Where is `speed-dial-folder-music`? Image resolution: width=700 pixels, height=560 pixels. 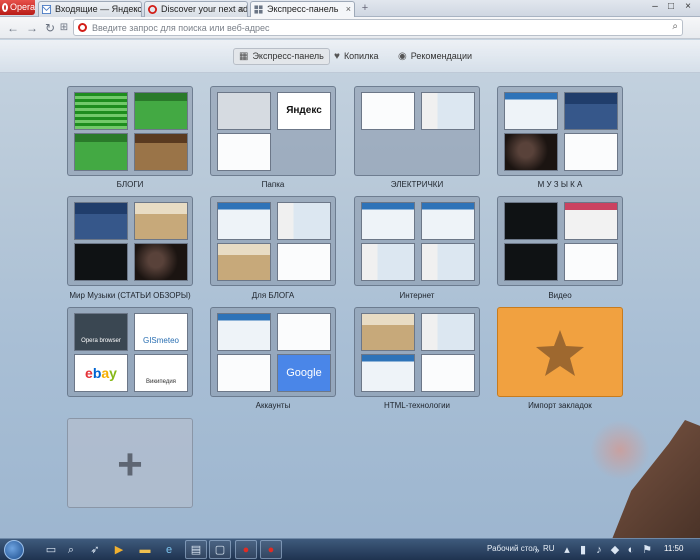
speed-dial-folder-music is located at coordinates (560, 131).